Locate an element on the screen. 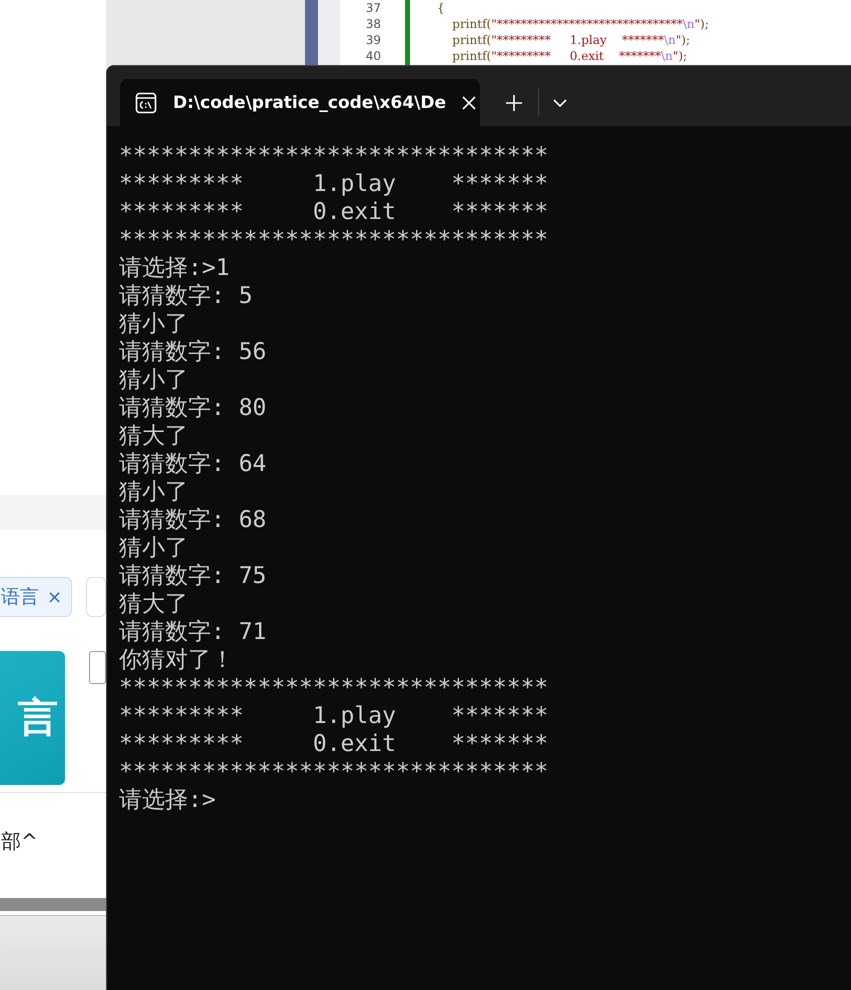  tile-title: 言 is located at coordinates (38, 718).